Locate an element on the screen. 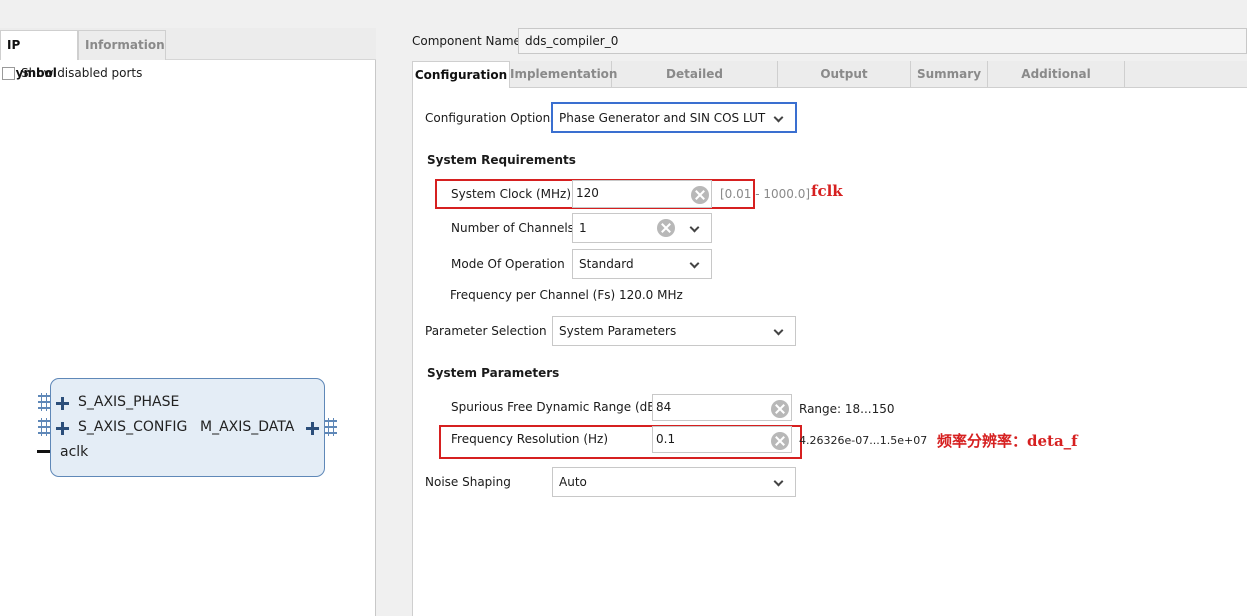 The width and height of the screenshot is (1247, 616). noise-shaping-label: Noise Shaping is located at coordinates (468, 482).